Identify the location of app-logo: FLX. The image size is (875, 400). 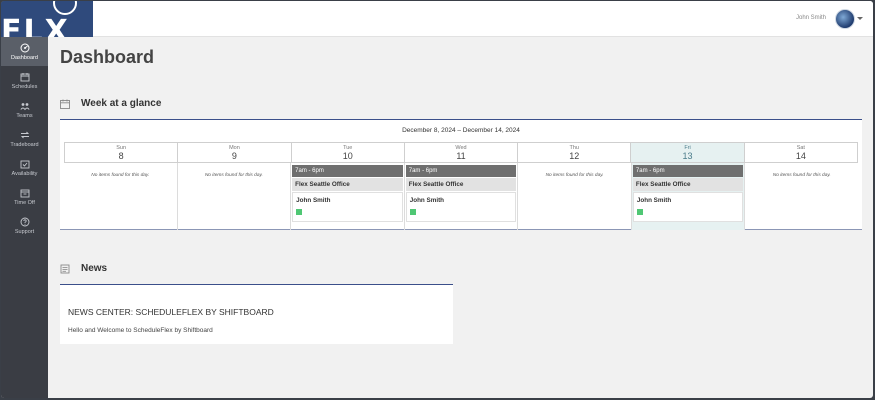
(47, 19).